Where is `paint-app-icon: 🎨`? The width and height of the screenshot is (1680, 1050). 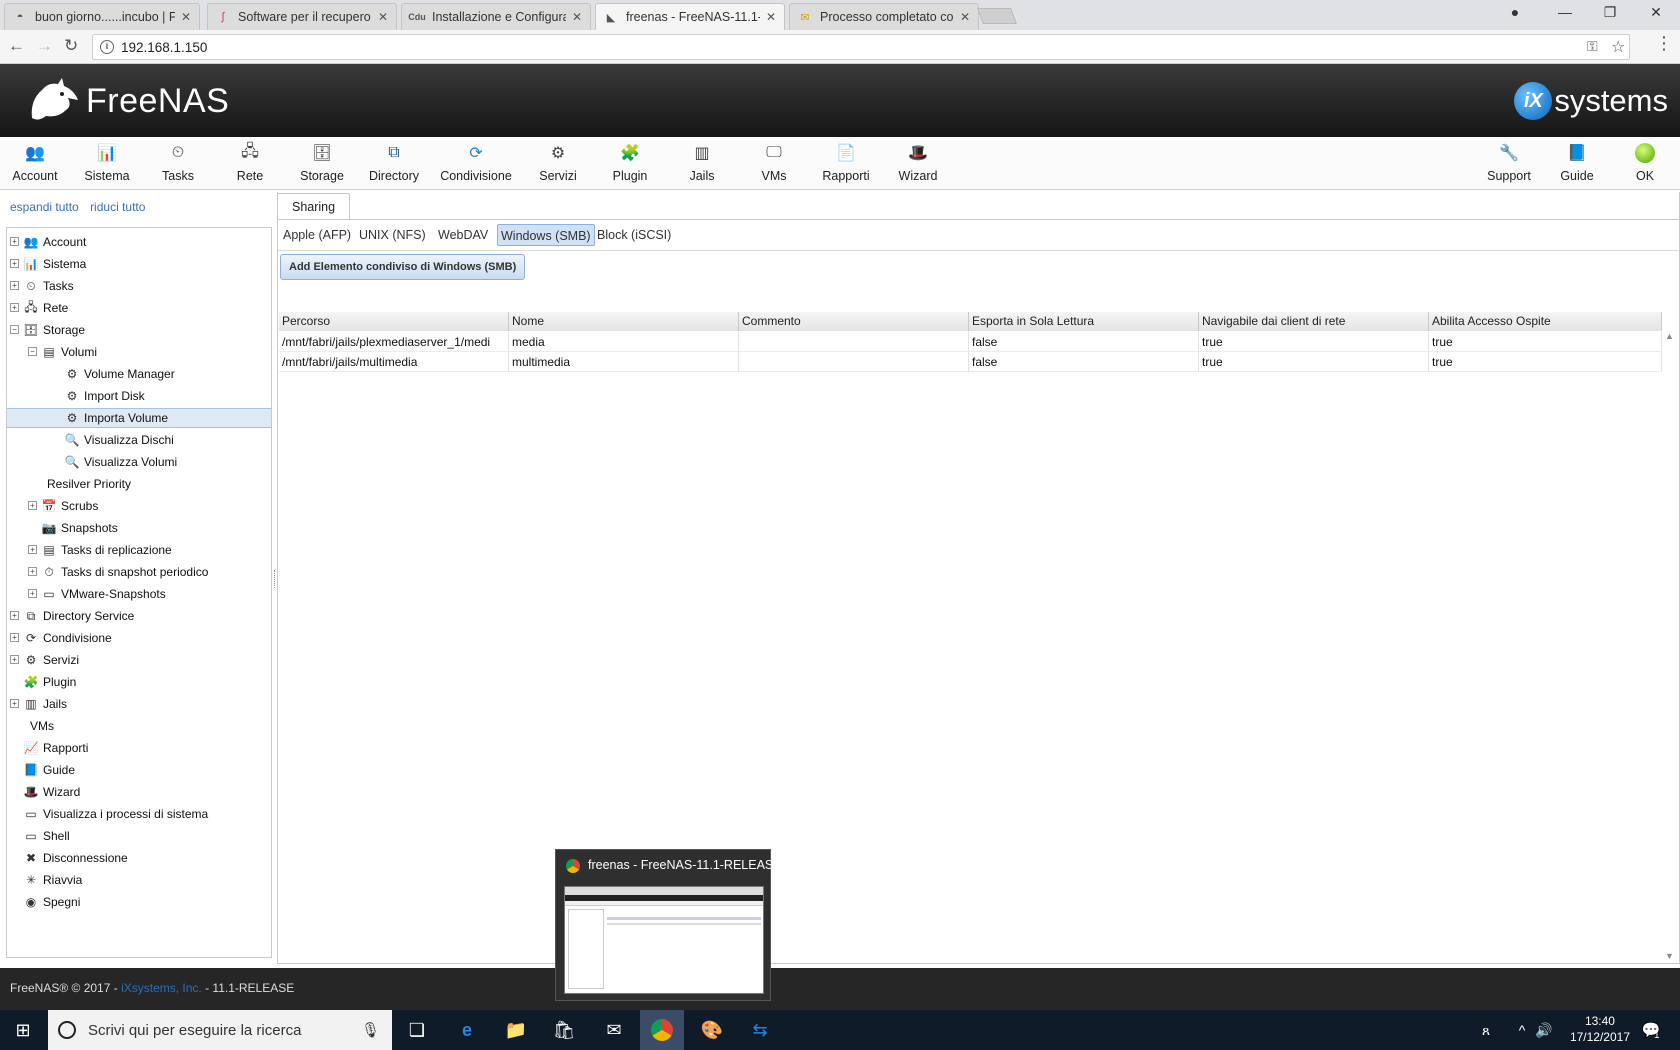 paint-app-icon: 🎨 is located at coordinates (712, 1030).